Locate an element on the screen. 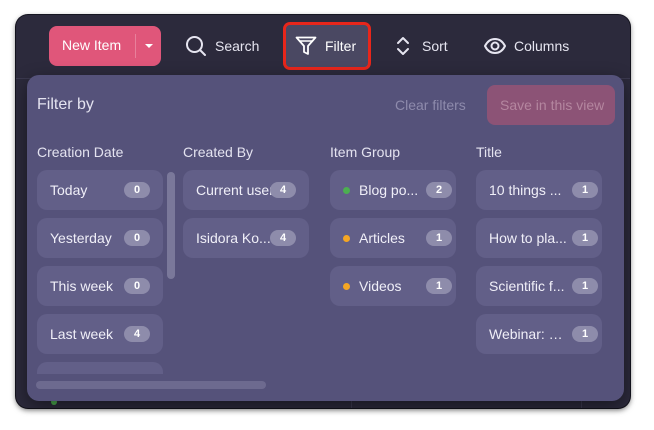 The width and height of the screenshot is (654, 430). filter-option-videos: Videos 1 is located at coordinates (393, 286).